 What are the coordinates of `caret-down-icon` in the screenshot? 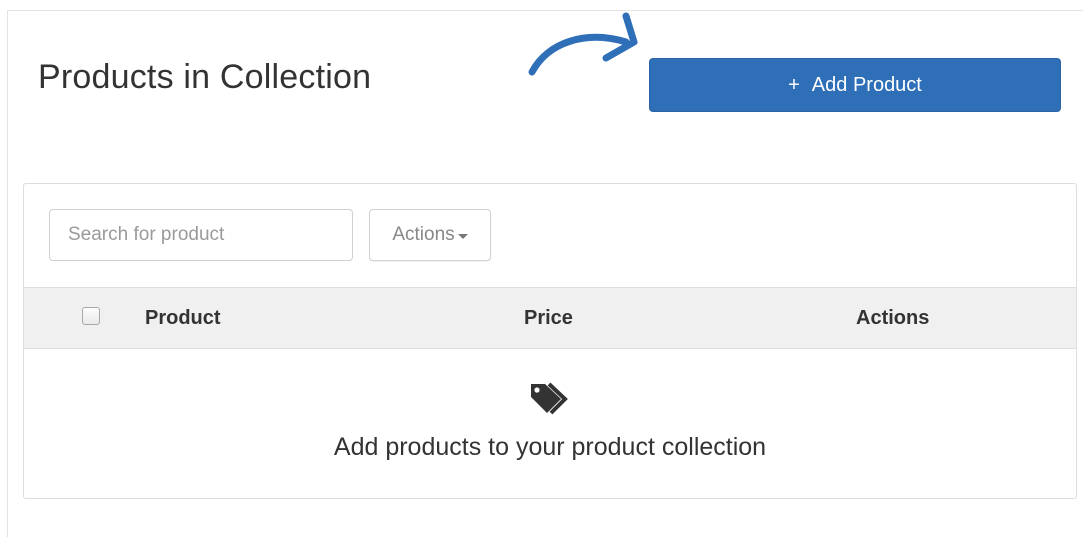 It's located at (462, 236).